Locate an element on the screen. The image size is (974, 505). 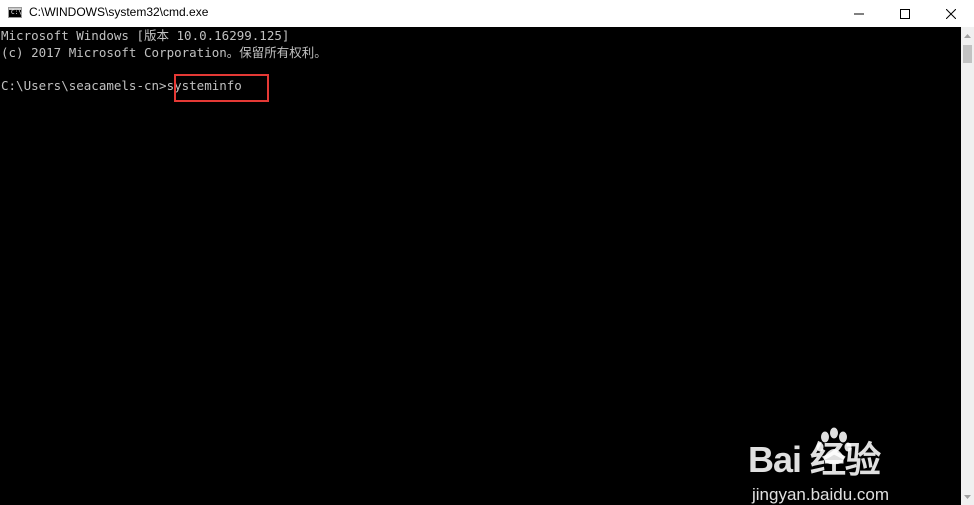
command-highlight-box is located at coordinates (221, 88).